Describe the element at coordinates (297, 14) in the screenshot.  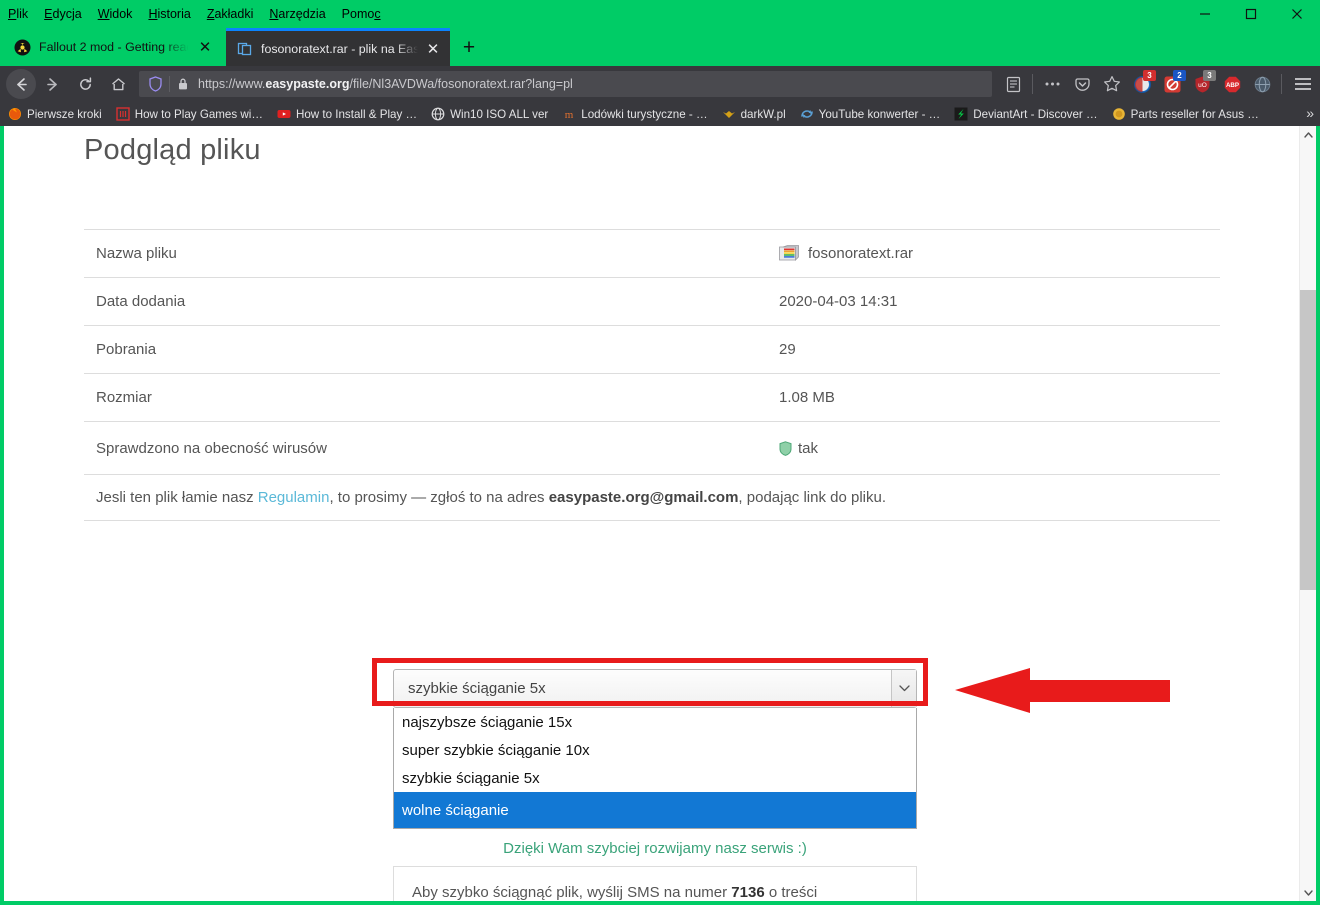
I see `menu-item-narzedzia: Narzędzia` at that location.